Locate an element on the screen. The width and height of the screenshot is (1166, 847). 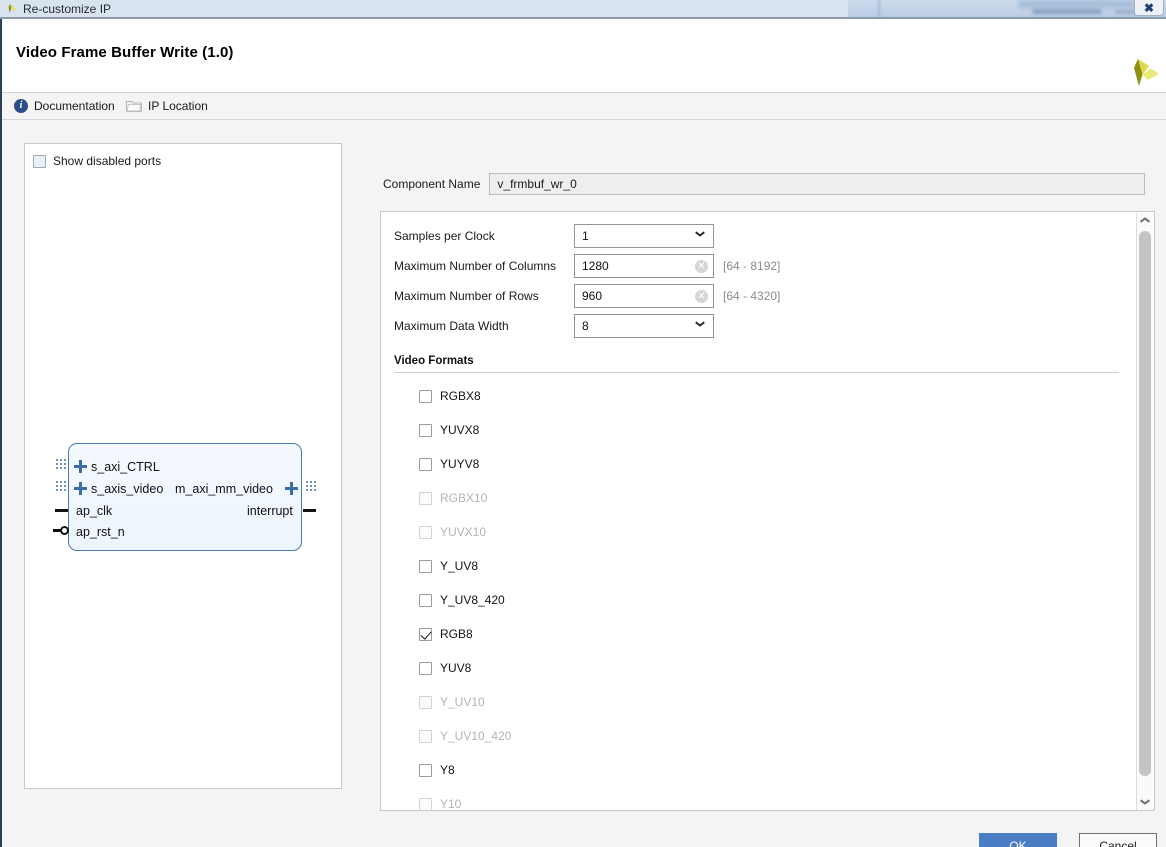
cancel-button: Cancel is located at coordinates (1118, 840).